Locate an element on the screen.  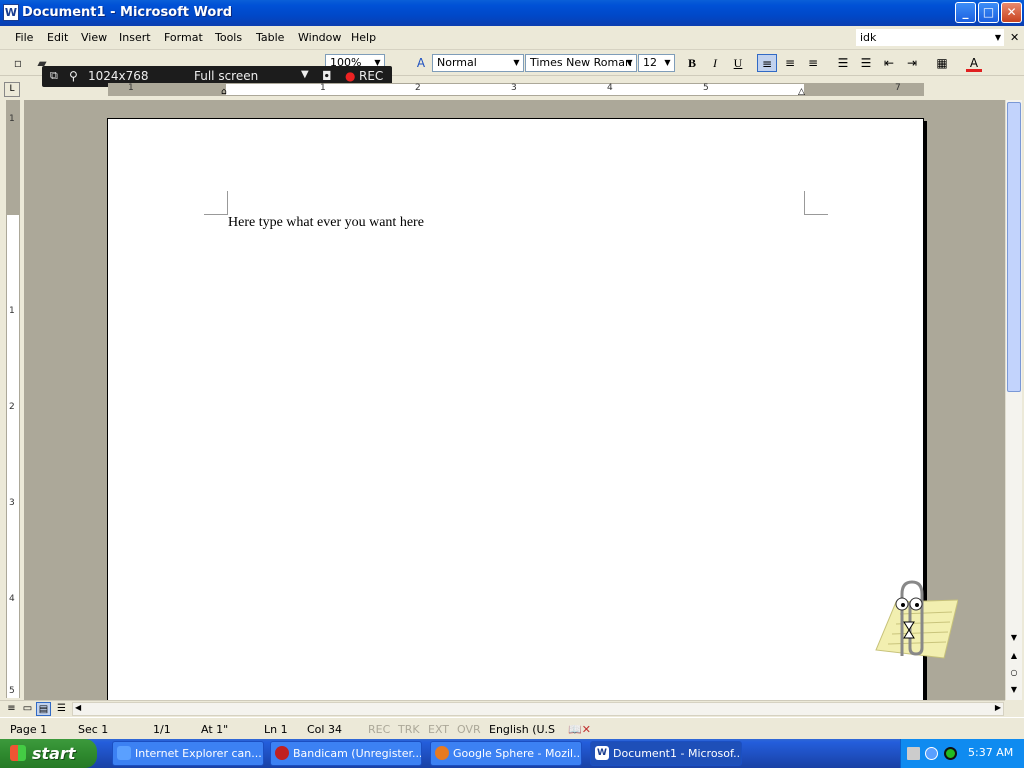
web-layout-view-icon: ▭ is located at coordinates (27, 709).